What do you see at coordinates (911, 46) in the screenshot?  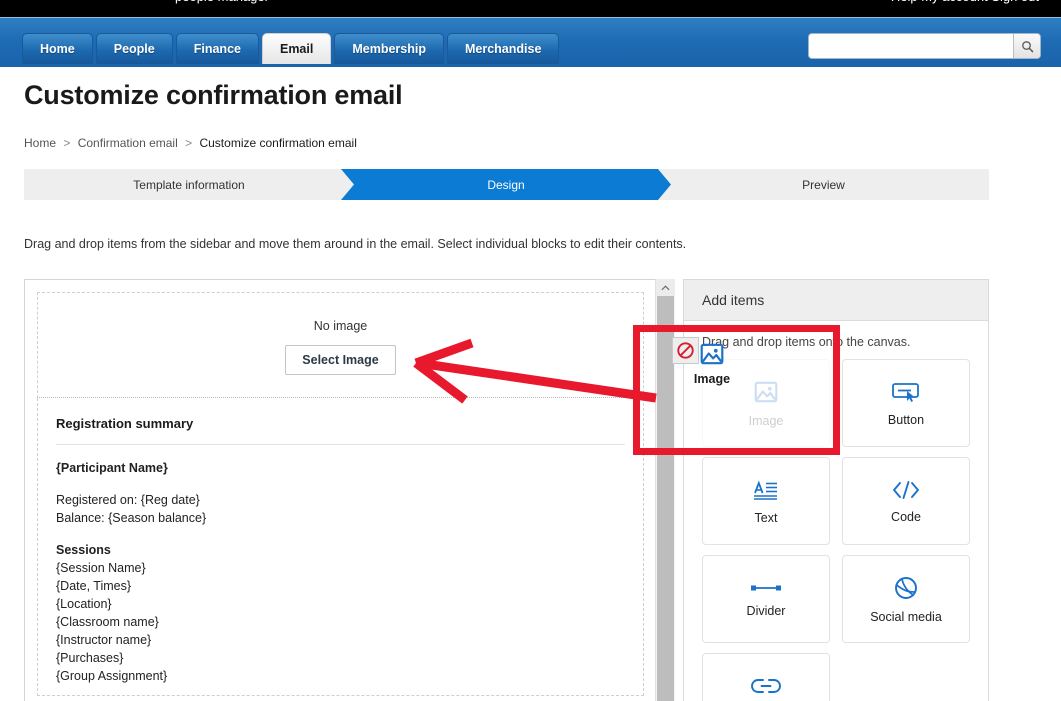 I see `search-input` at bounding box center [911, 46].